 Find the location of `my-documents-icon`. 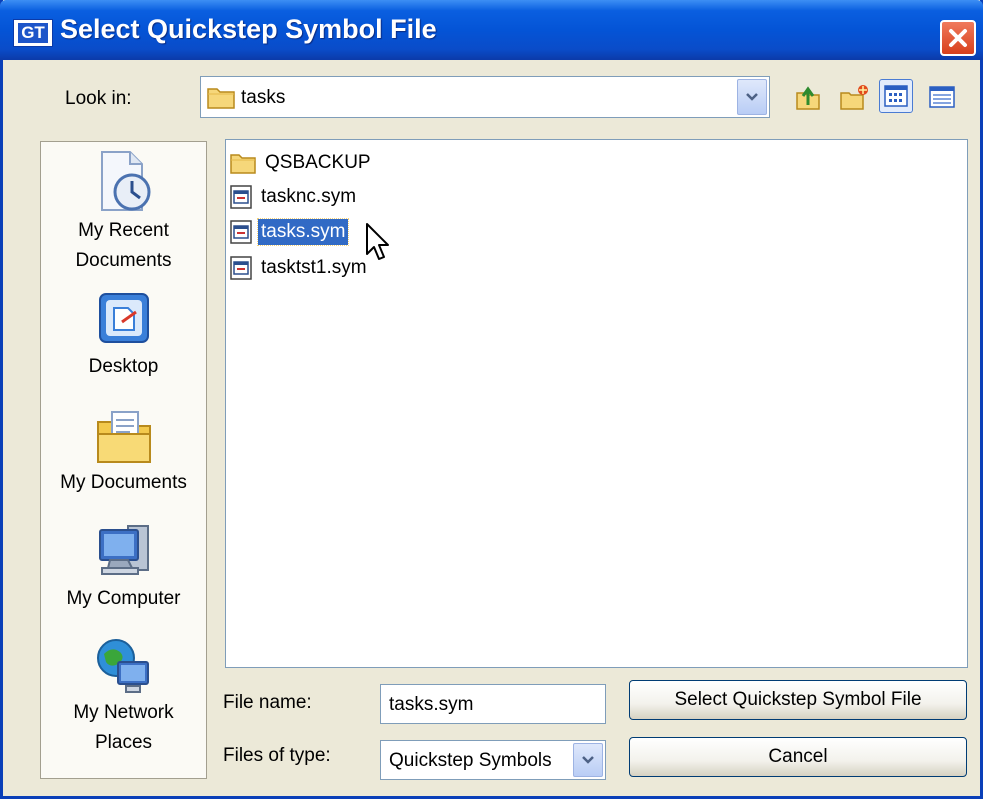

my-documents-icon is located at coordinates (123, 437).